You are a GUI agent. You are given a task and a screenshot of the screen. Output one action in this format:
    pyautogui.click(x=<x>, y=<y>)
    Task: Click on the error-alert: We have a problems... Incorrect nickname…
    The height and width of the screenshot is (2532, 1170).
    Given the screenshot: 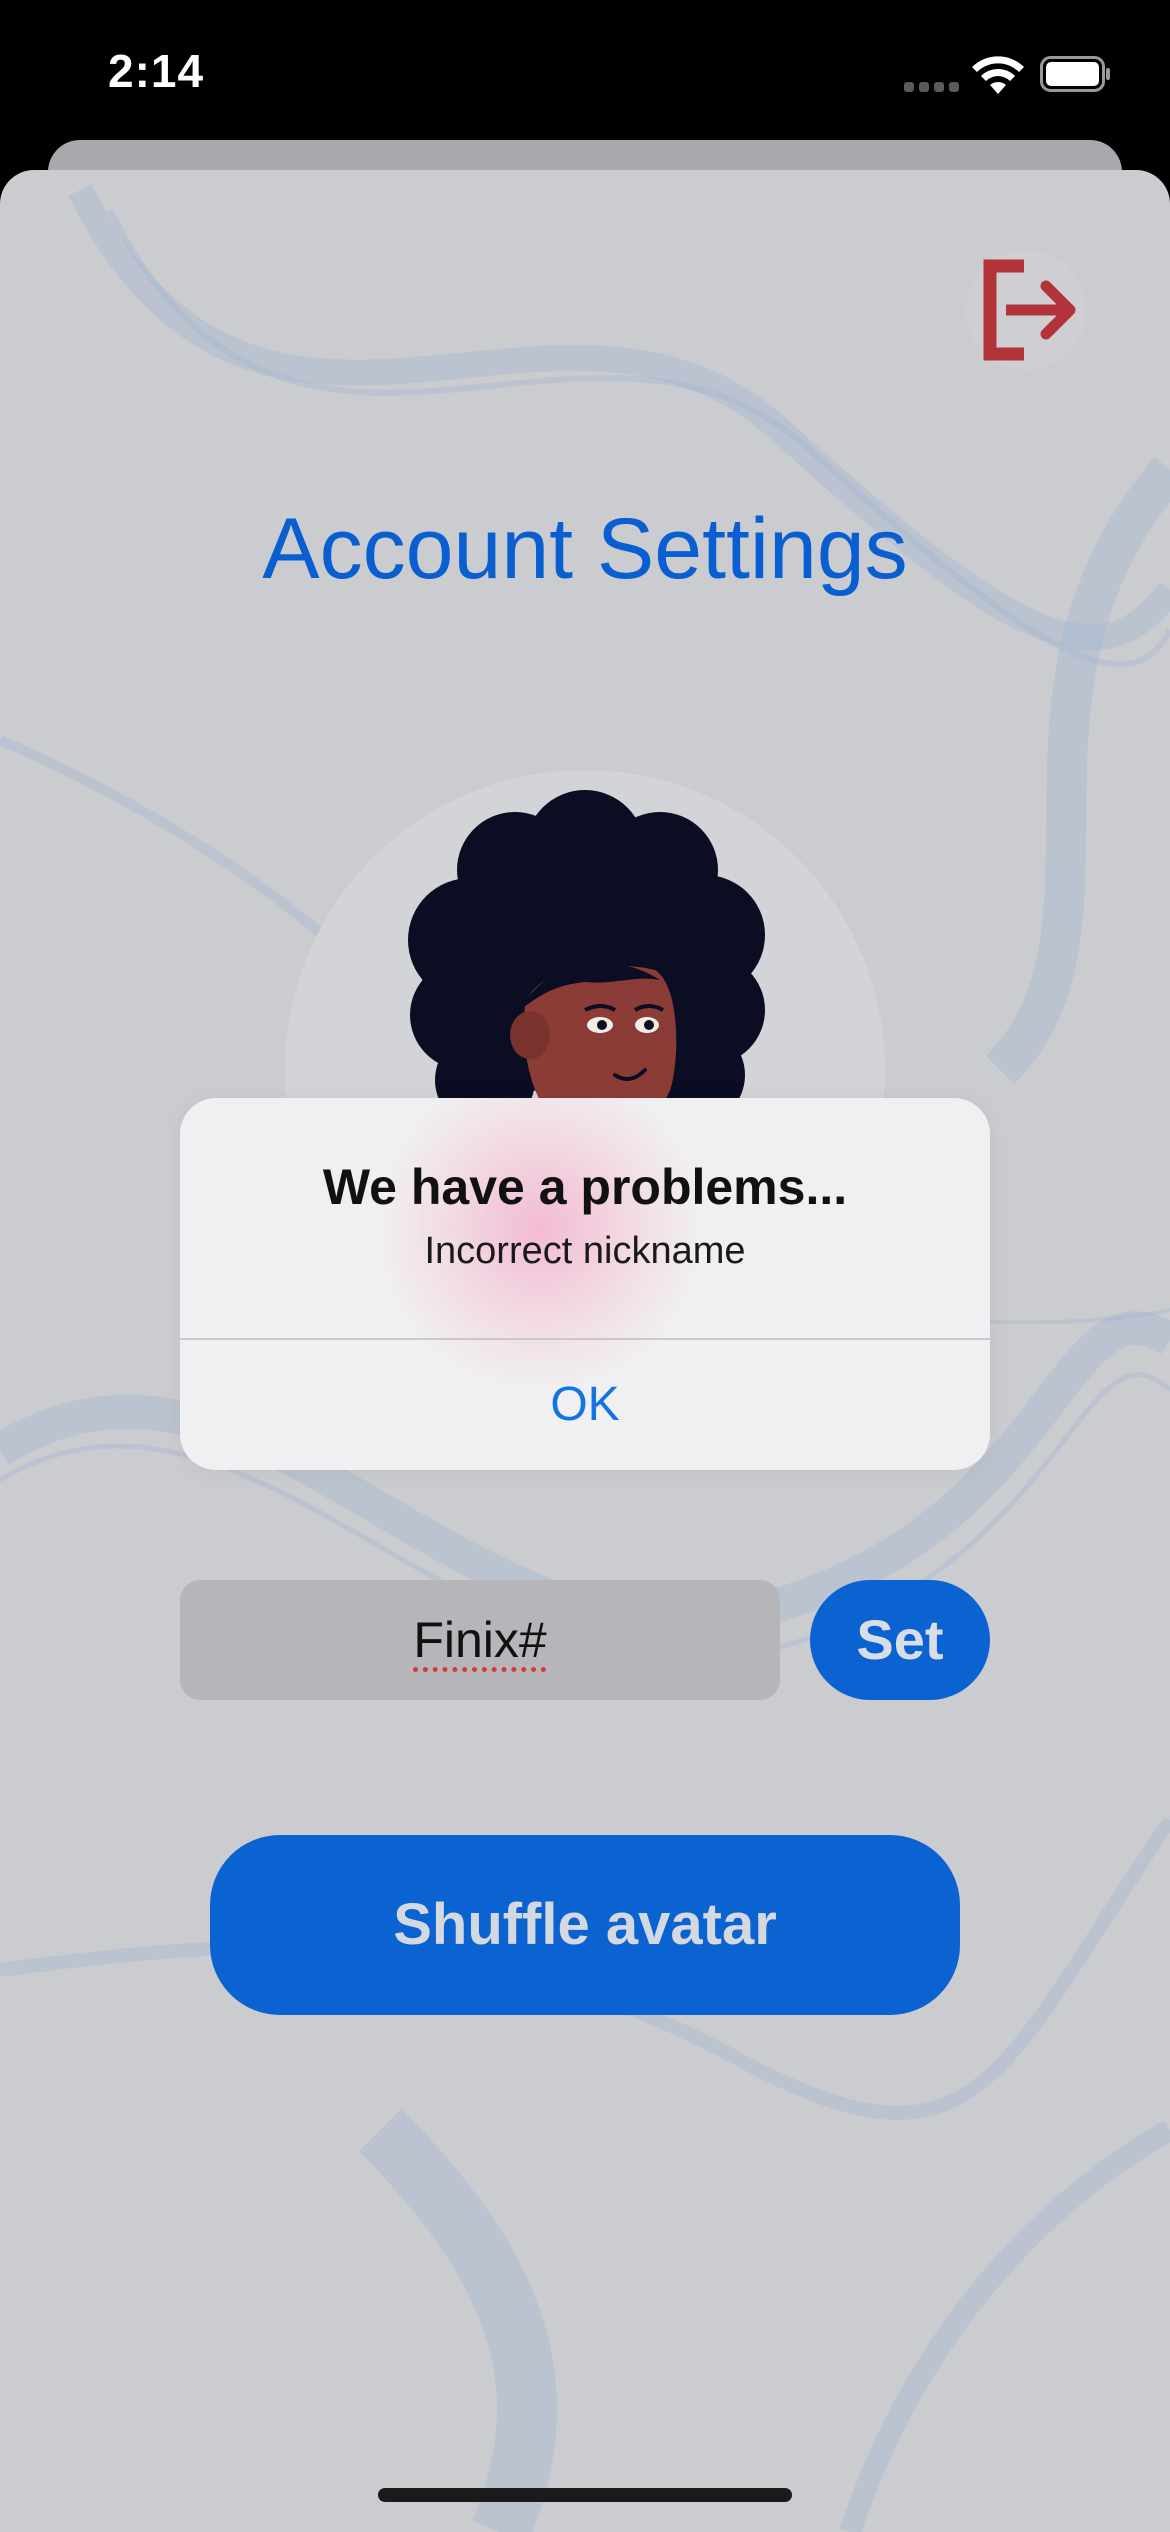 What is the action you would take?
    pyautogui.click(x=585, y=1284)
    